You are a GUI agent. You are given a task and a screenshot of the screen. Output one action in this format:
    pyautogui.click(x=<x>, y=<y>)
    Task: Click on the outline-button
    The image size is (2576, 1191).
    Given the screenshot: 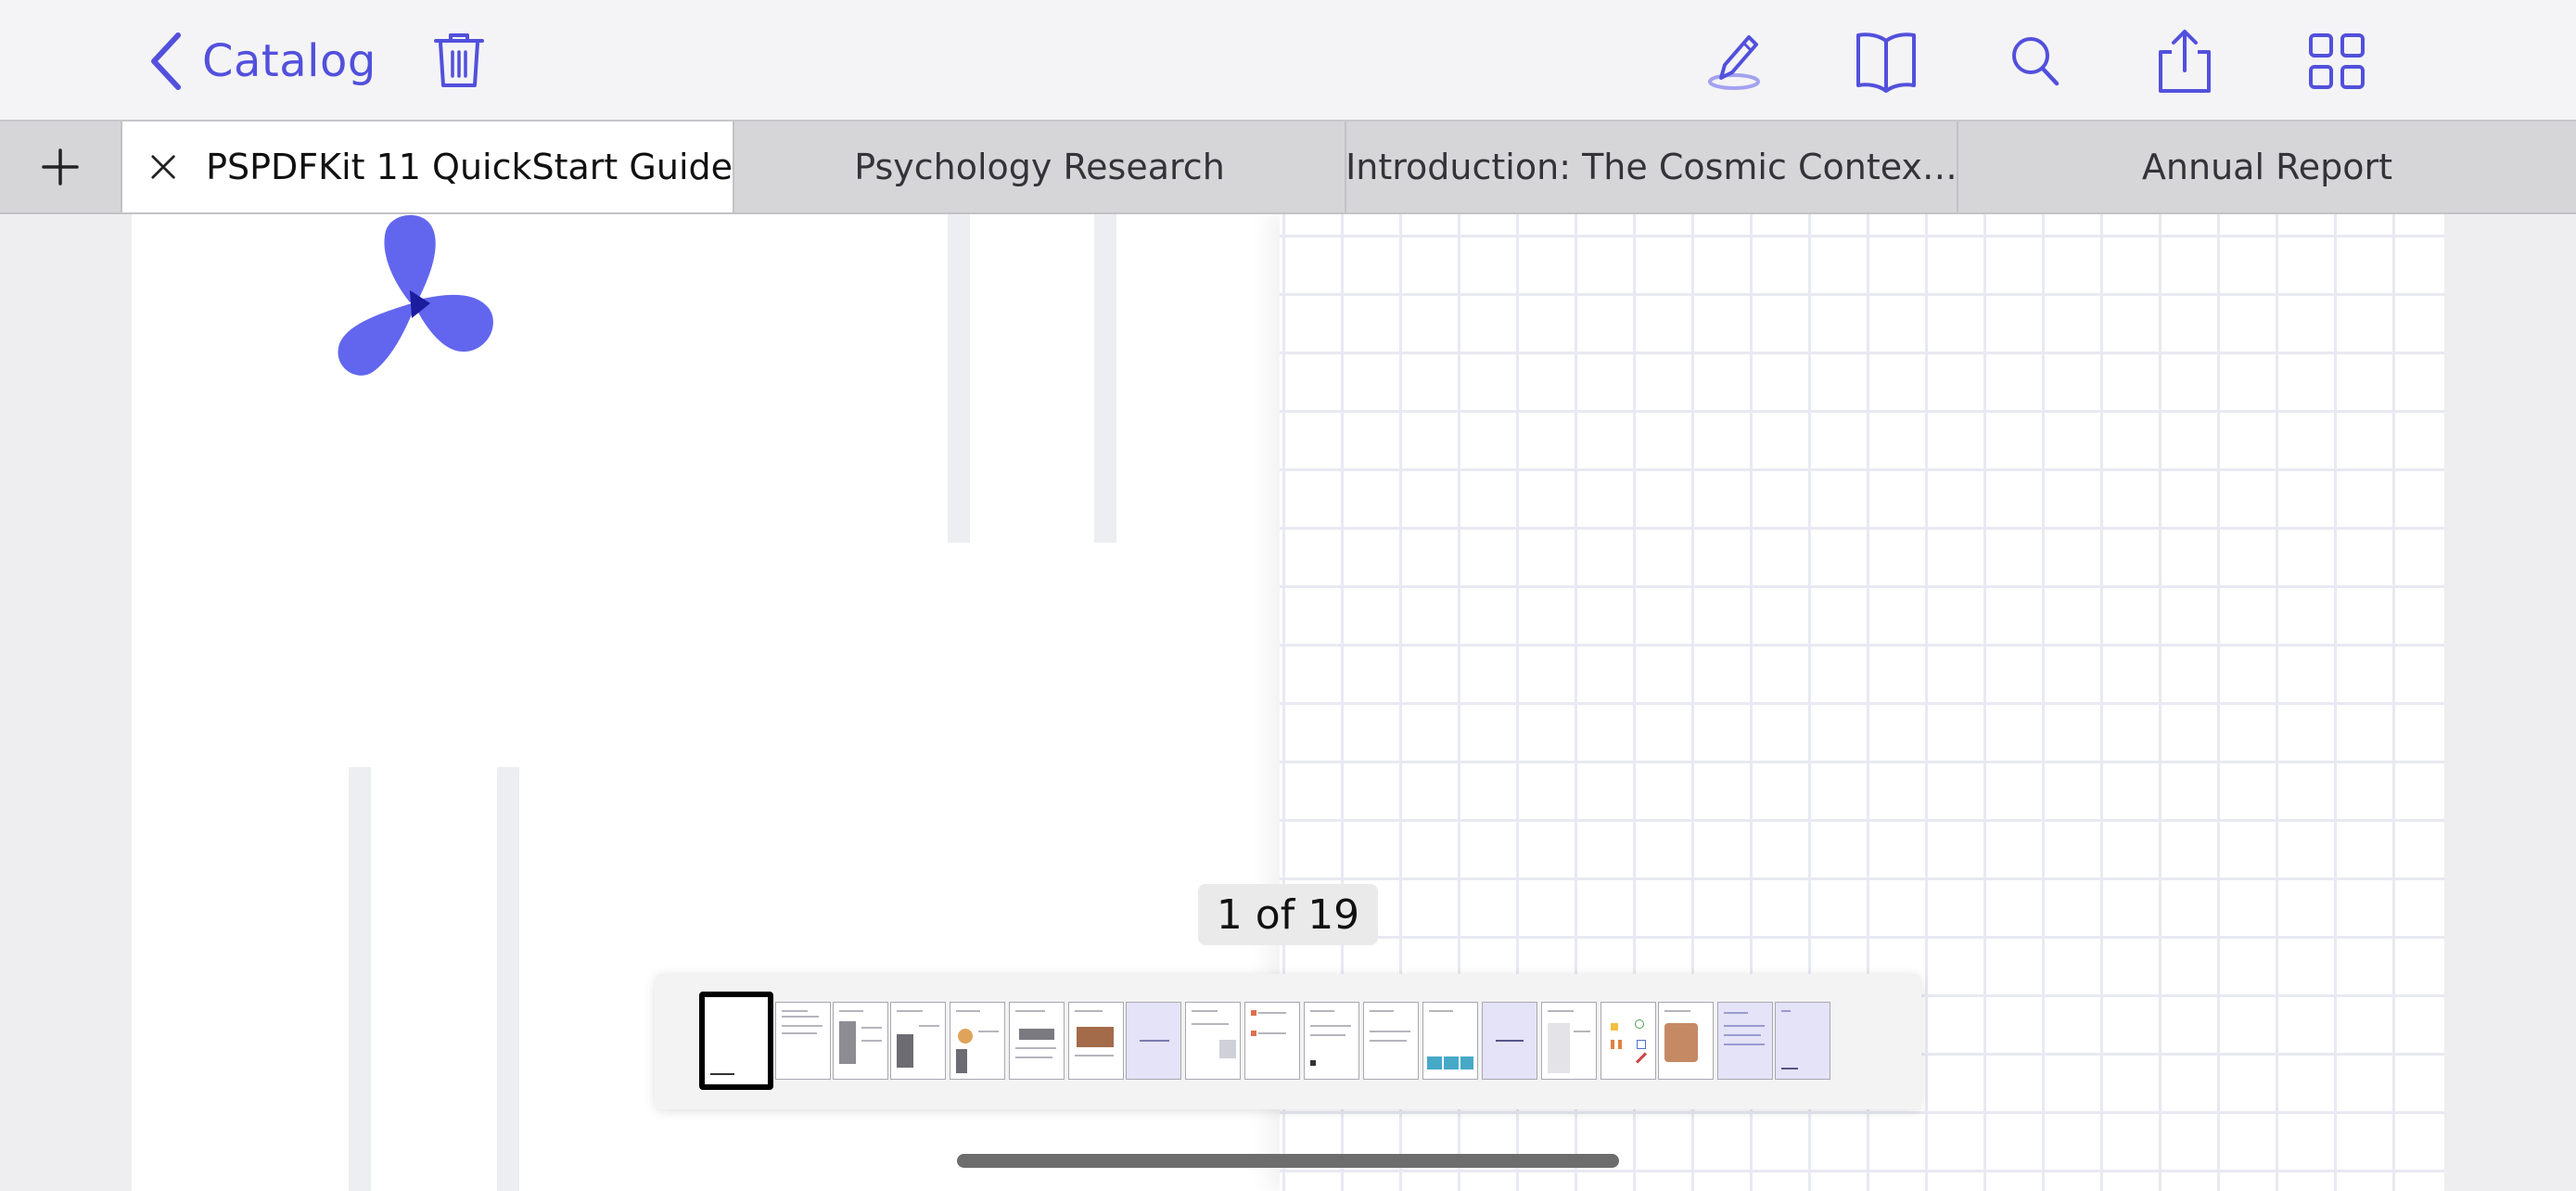 What is the action you would take?
    pyautogui.click(x=1886, y=61)
    